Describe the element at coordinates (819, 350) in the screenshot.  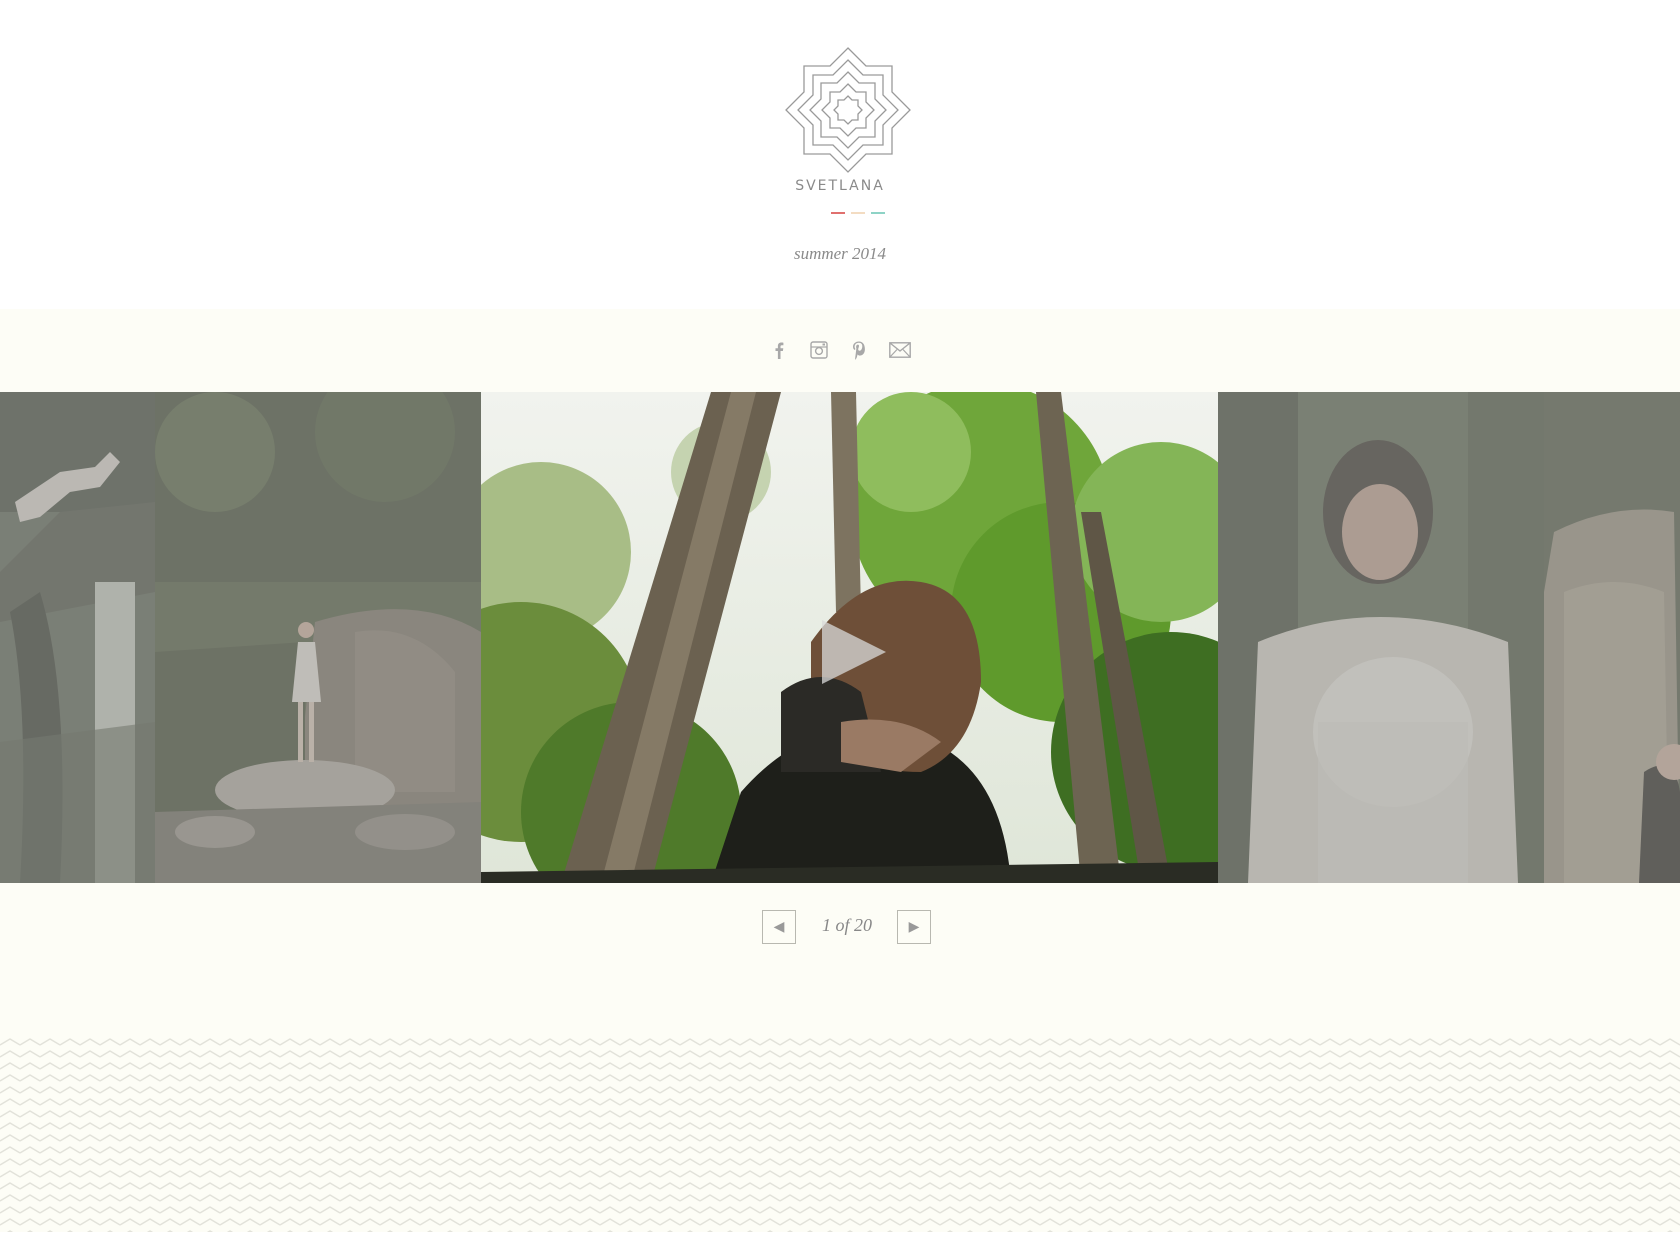
I see `instagram-icon` at that location.